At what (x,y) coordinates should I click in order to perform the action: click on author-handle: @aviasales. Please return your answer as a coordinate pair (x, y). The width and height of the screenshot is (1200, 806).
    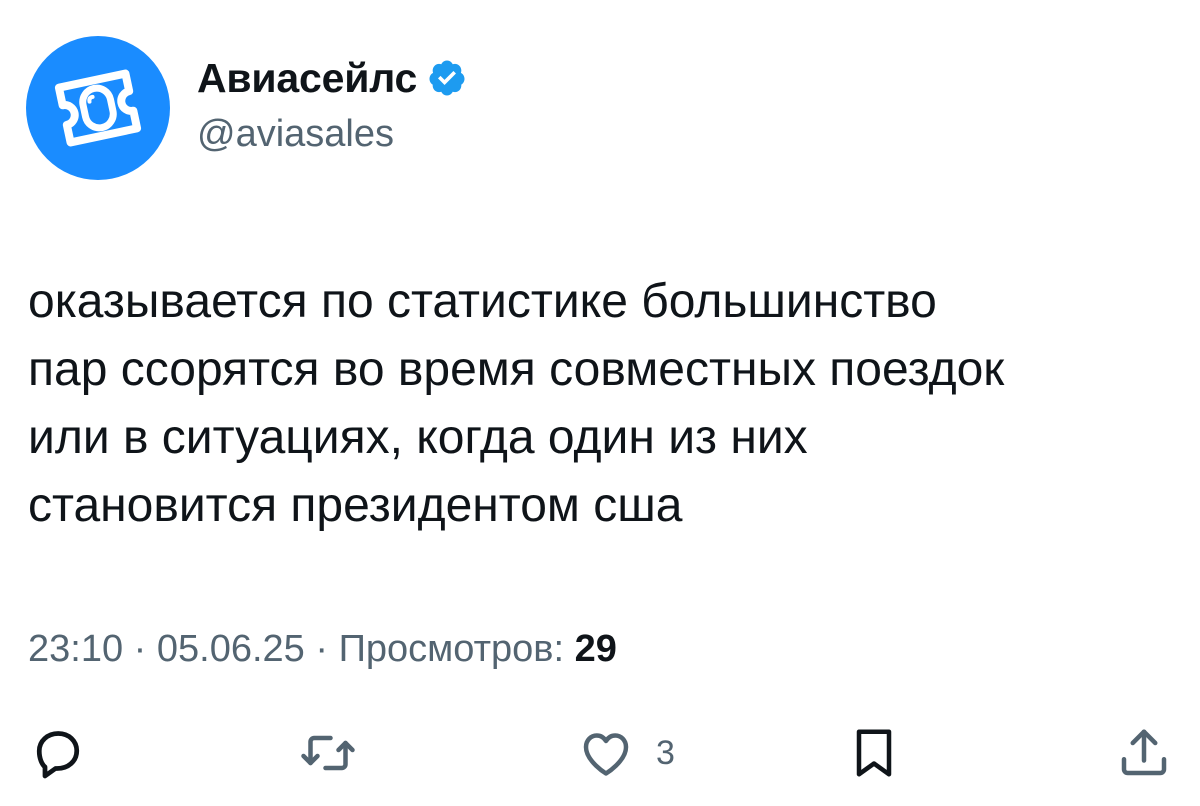
    Looking at the image, I should click on (295, 134).